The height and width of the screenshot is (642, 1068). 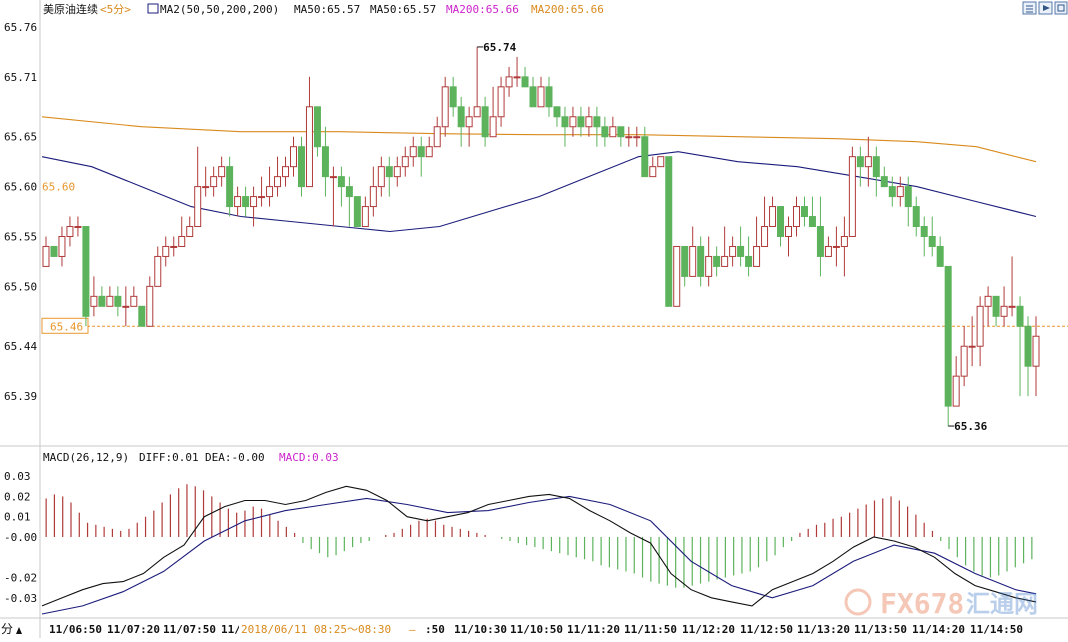 What do you see at coordinates (539, 139) in the screenshot?
I see `ma200-line` at bounding box center [539, 139].